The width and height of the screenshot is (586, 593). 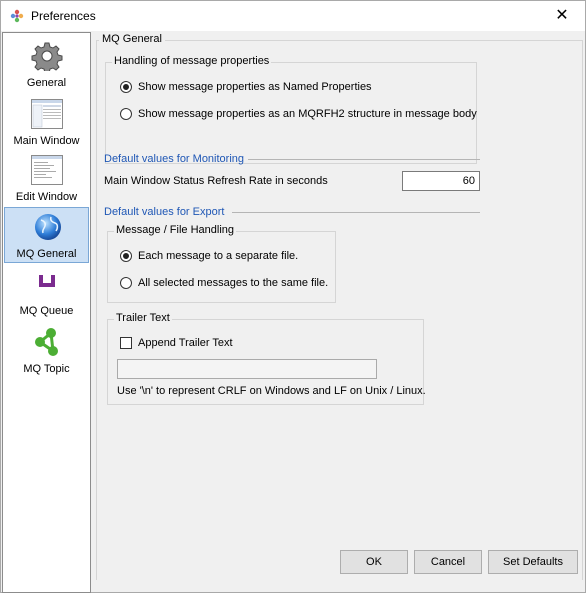 I want to click on window-title: Preferences, so click(x=63, y=16).